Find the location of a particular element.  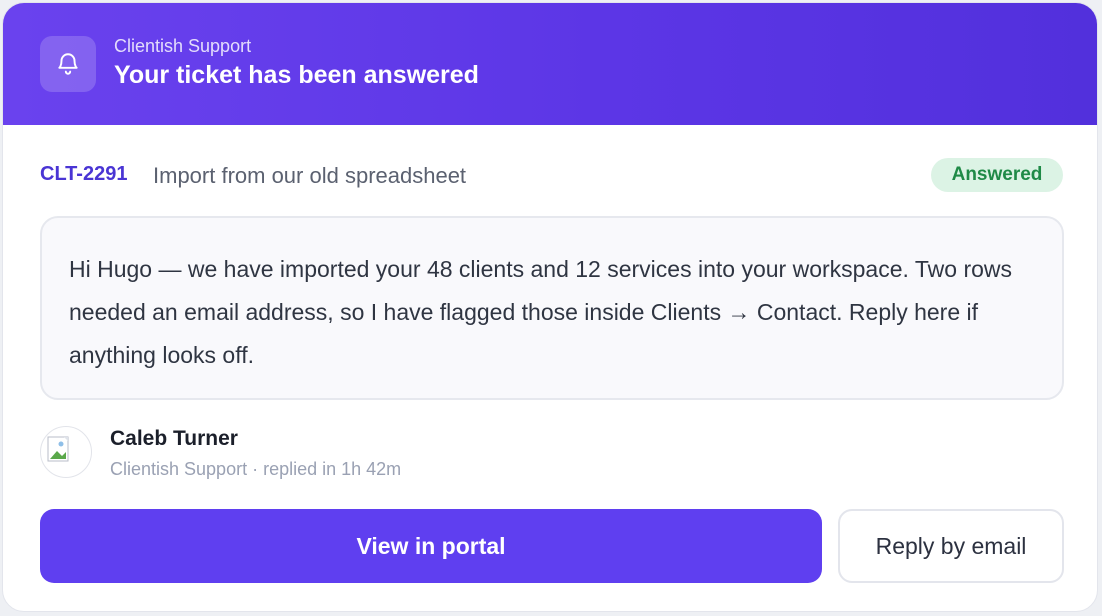

view-in-portal-button: View in portal is located at coordinates (431, 546).